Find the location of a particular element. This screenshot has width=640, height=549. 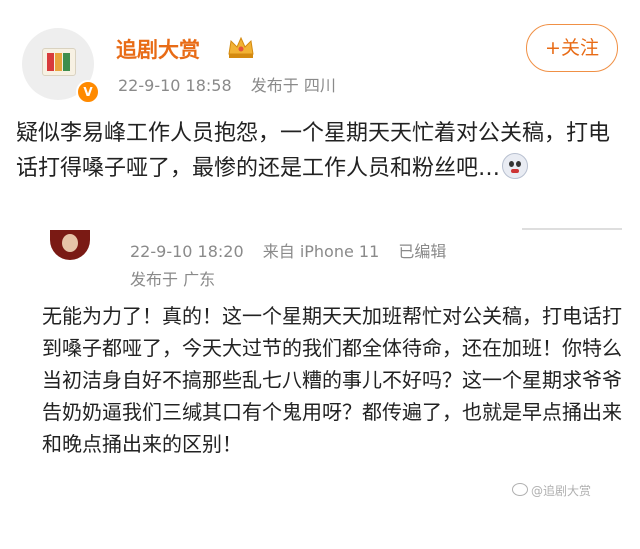

quoted-post-location: 发布于 广东 is located at coordinates (173, 279).